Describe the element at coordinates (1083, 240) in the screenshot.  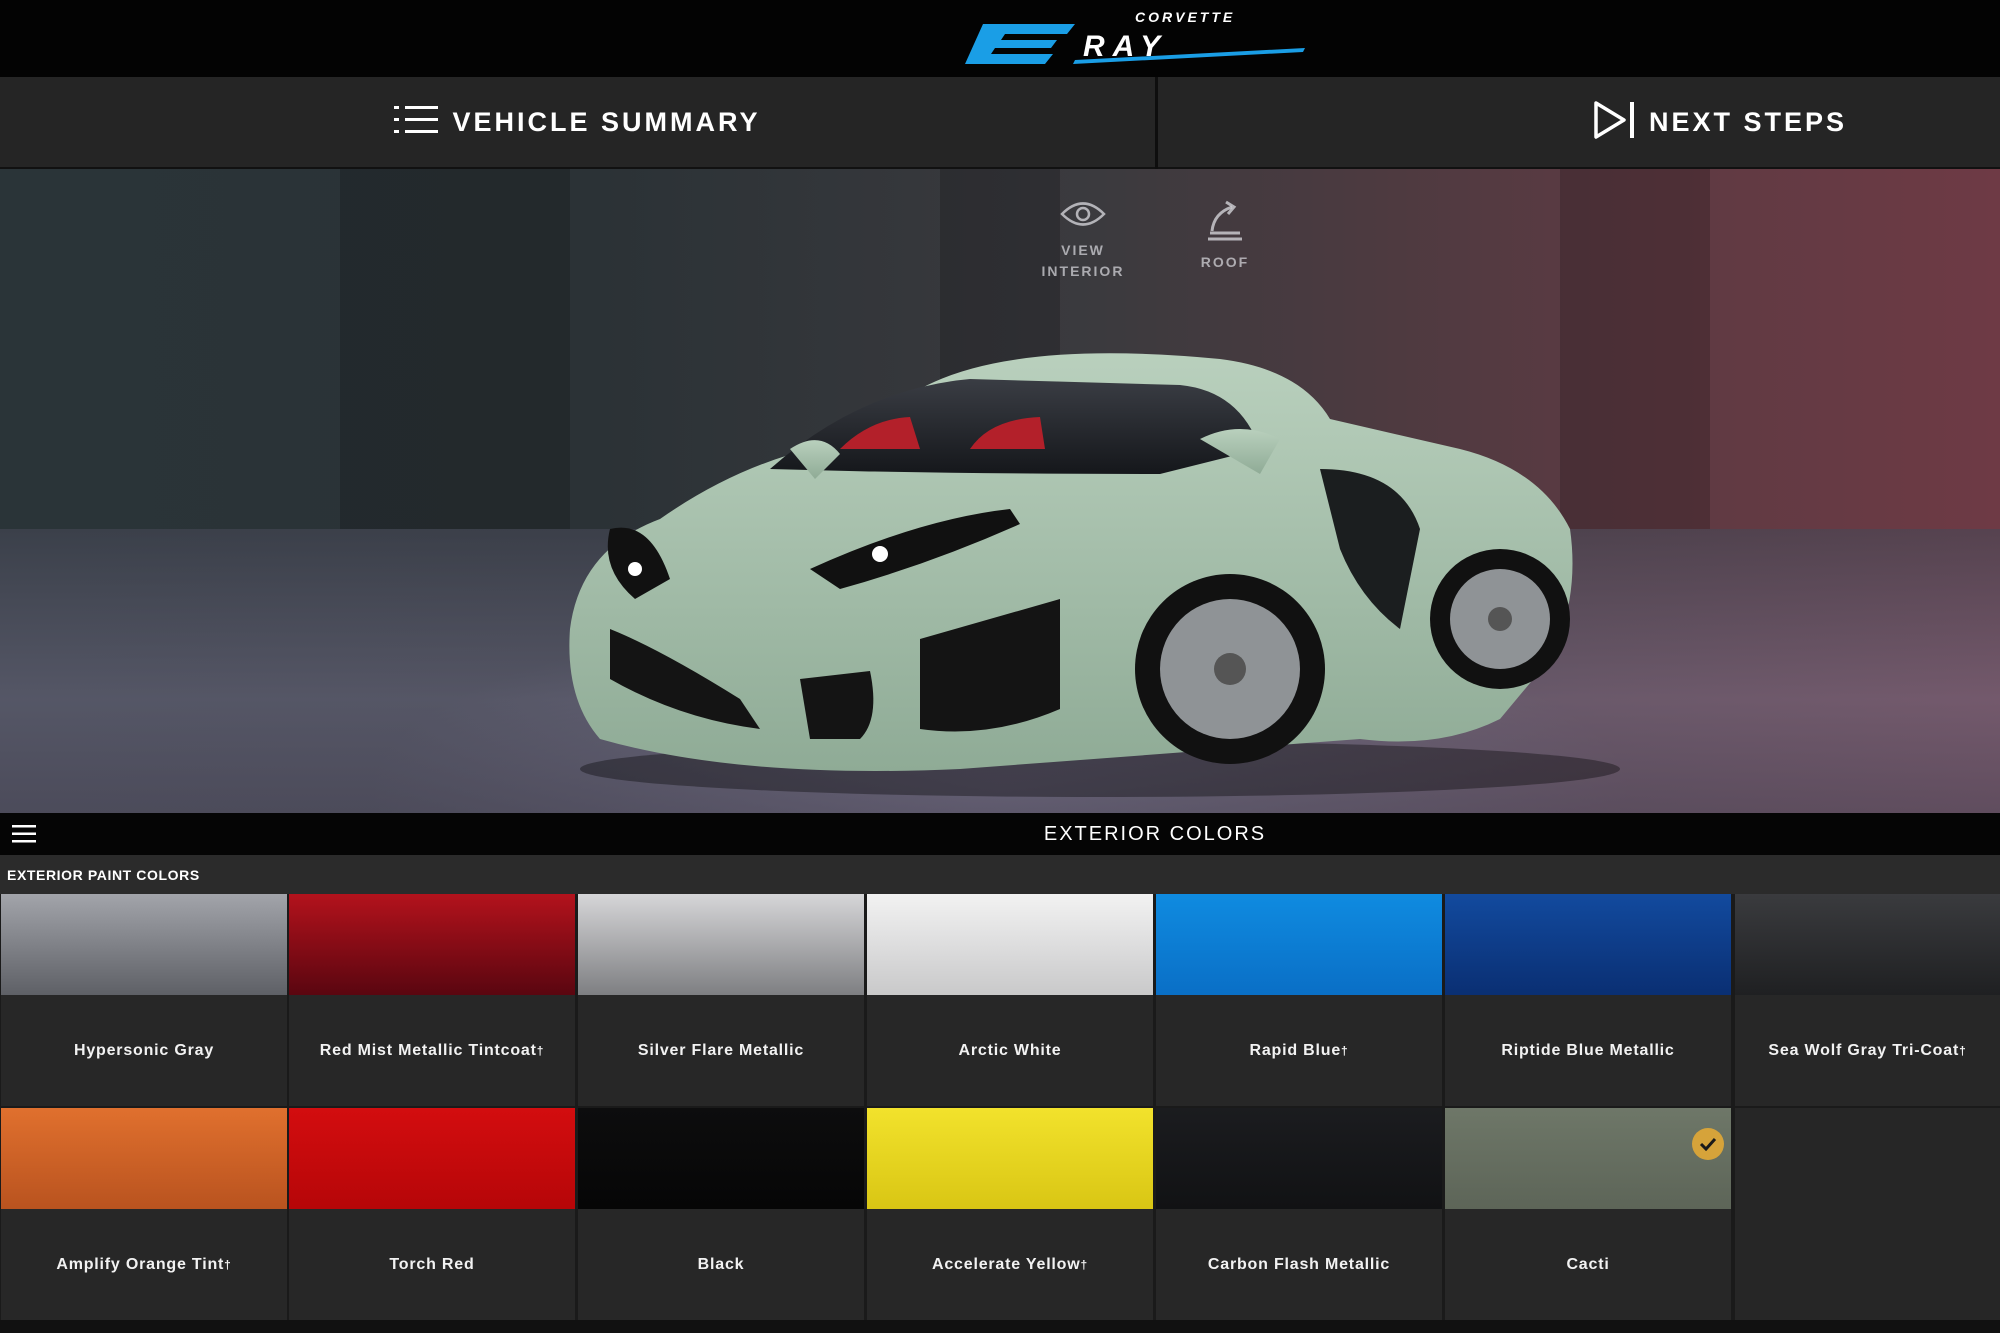
I see `view-interior-button: VIEW INTERIOR` at that location.